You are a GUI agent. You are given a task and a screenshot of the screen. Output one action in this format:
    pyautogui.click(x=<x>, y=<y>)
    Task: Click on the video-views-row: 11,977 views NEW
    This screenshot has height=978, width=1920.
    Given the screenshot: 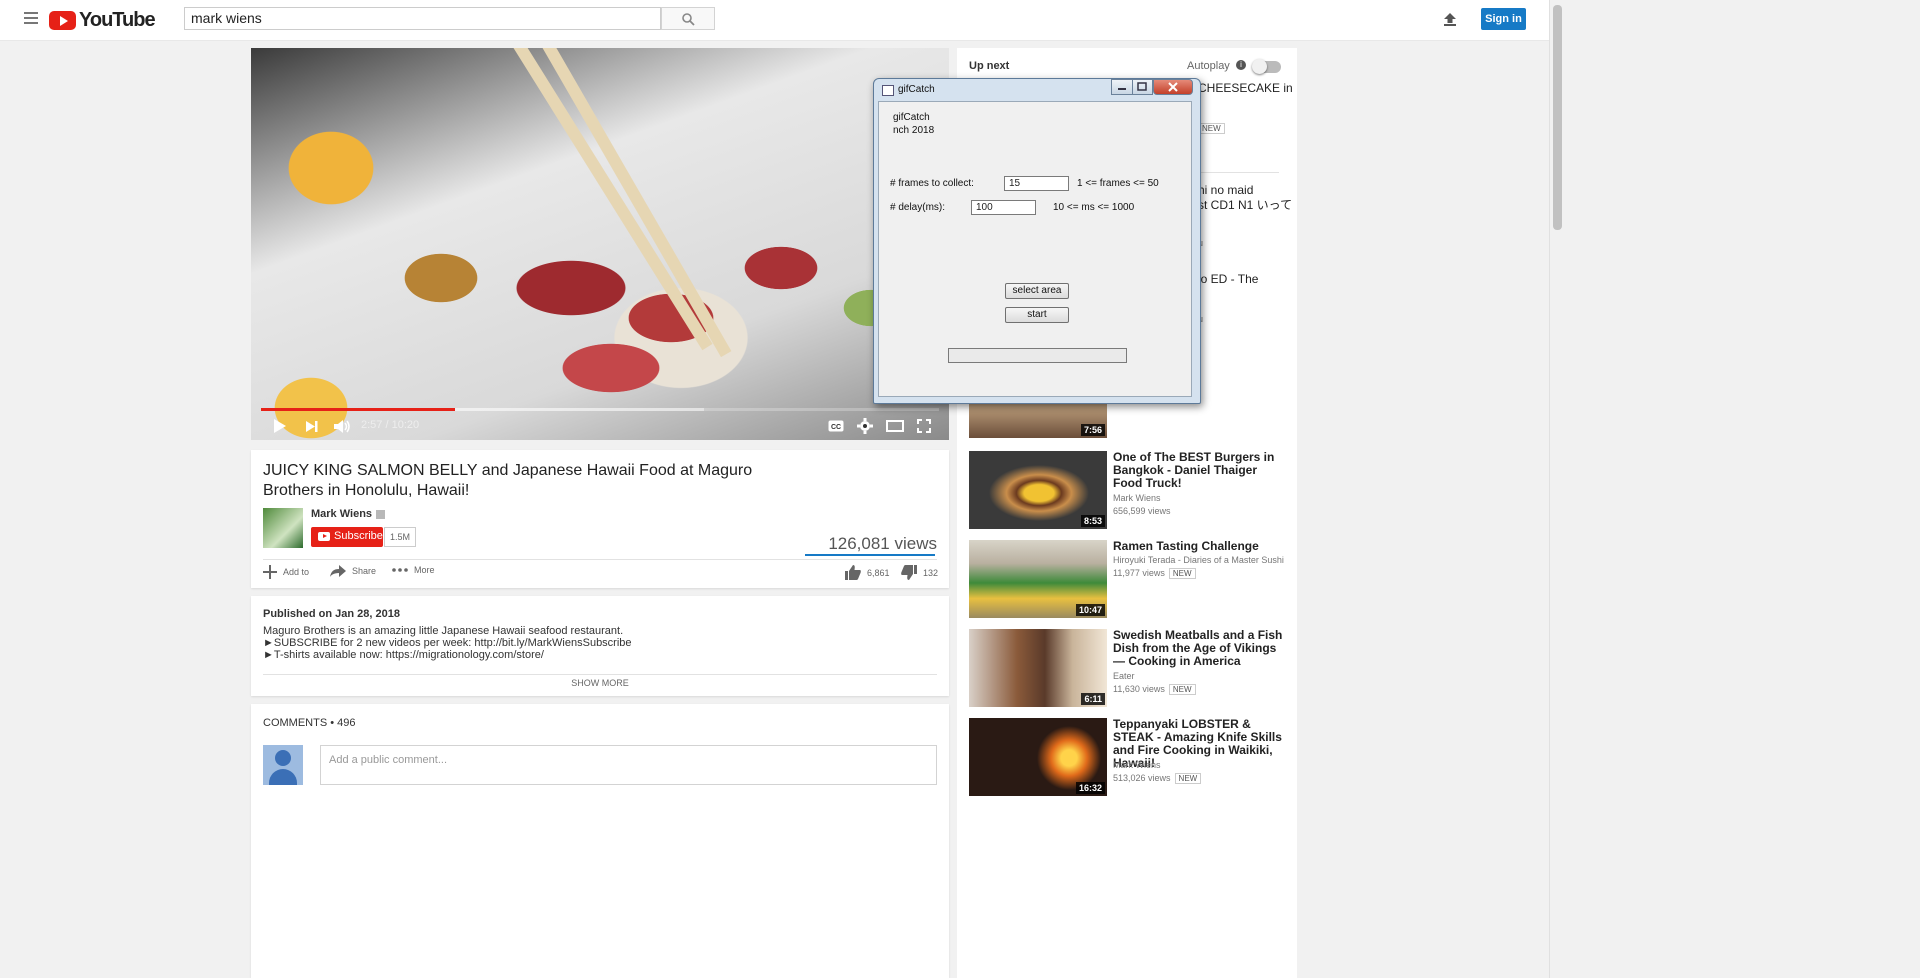 What is the action you would take?
    pyautogui.click(x=1154, y=573)
    